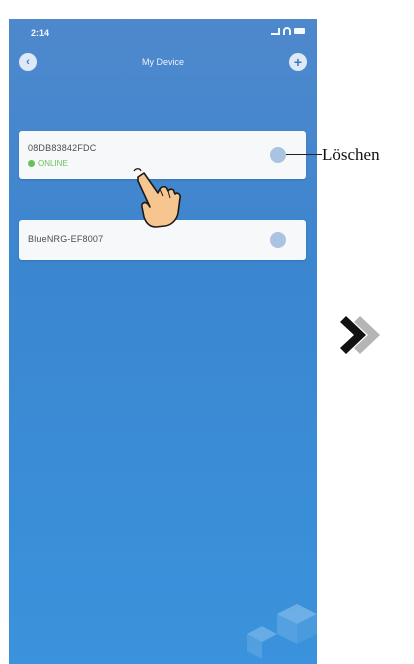  Describe the element at coordinates (31, 163) in the screenshot. I see `online-dot-icon` at that location.